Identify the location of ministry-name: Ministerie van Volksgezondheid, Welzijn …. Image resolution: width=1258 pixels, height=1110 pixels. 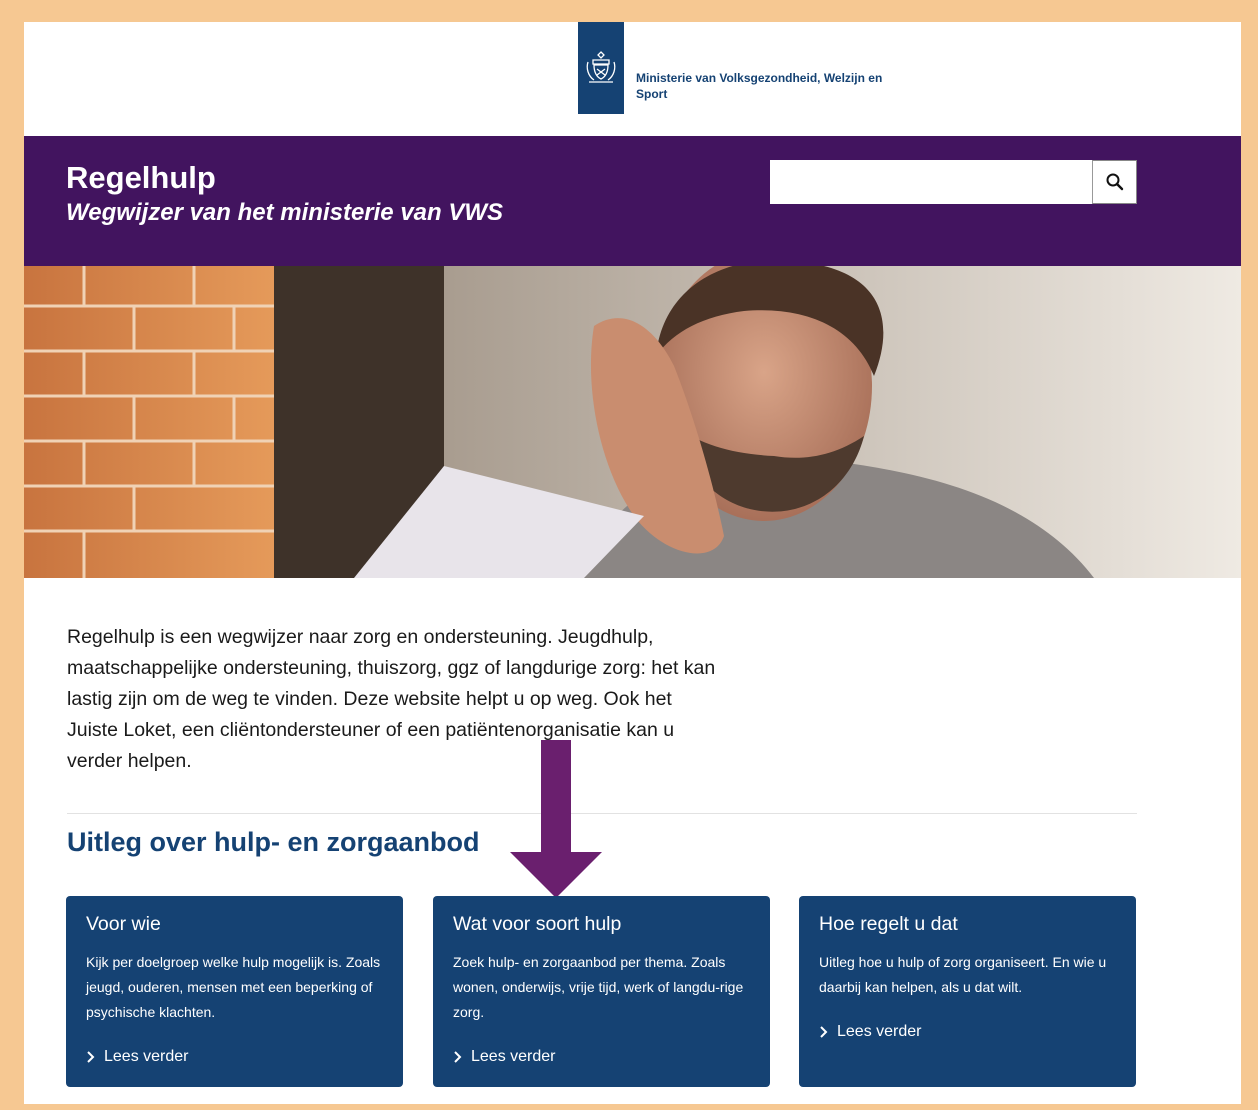
(759, 86).